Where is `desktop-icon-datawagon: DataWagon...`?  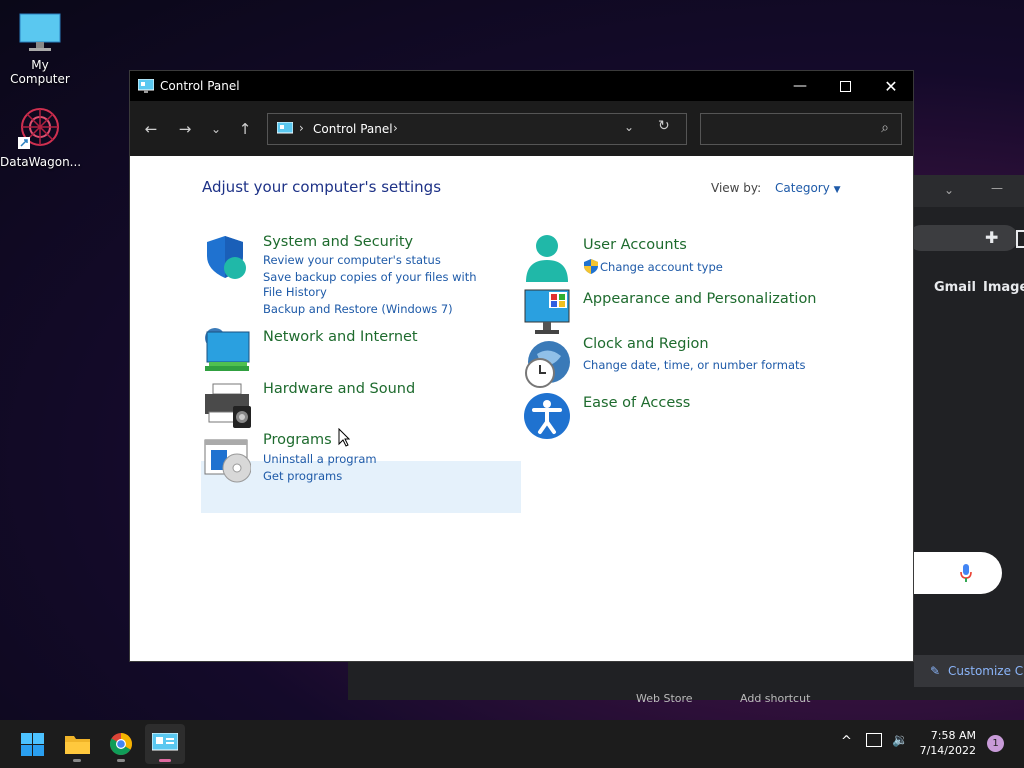
desktop-icon-datawagon: DataWagon... is located at coordinates (41, 138).